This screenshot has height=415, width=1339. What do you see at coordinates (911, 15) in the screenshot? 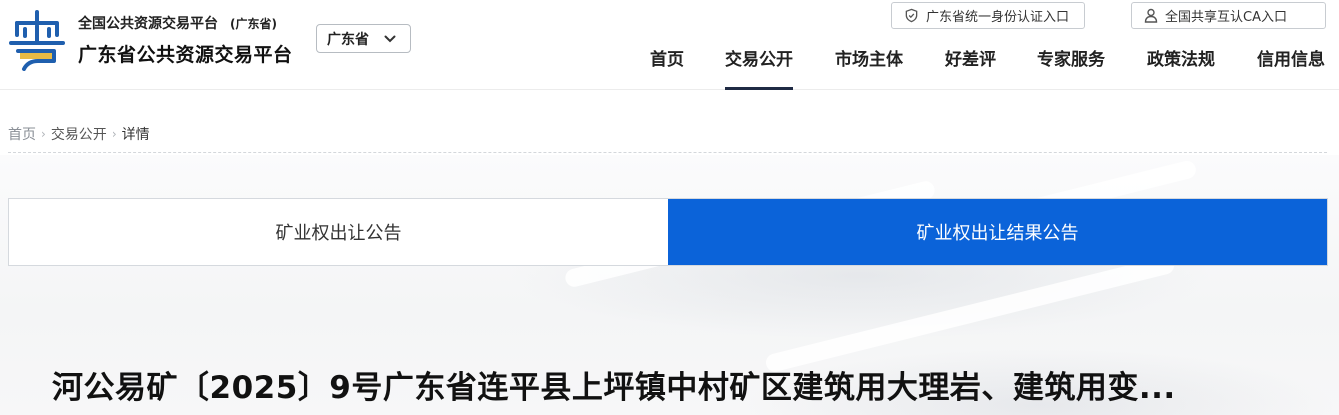
I see `shield-icon` at bounding box center [911, 15].